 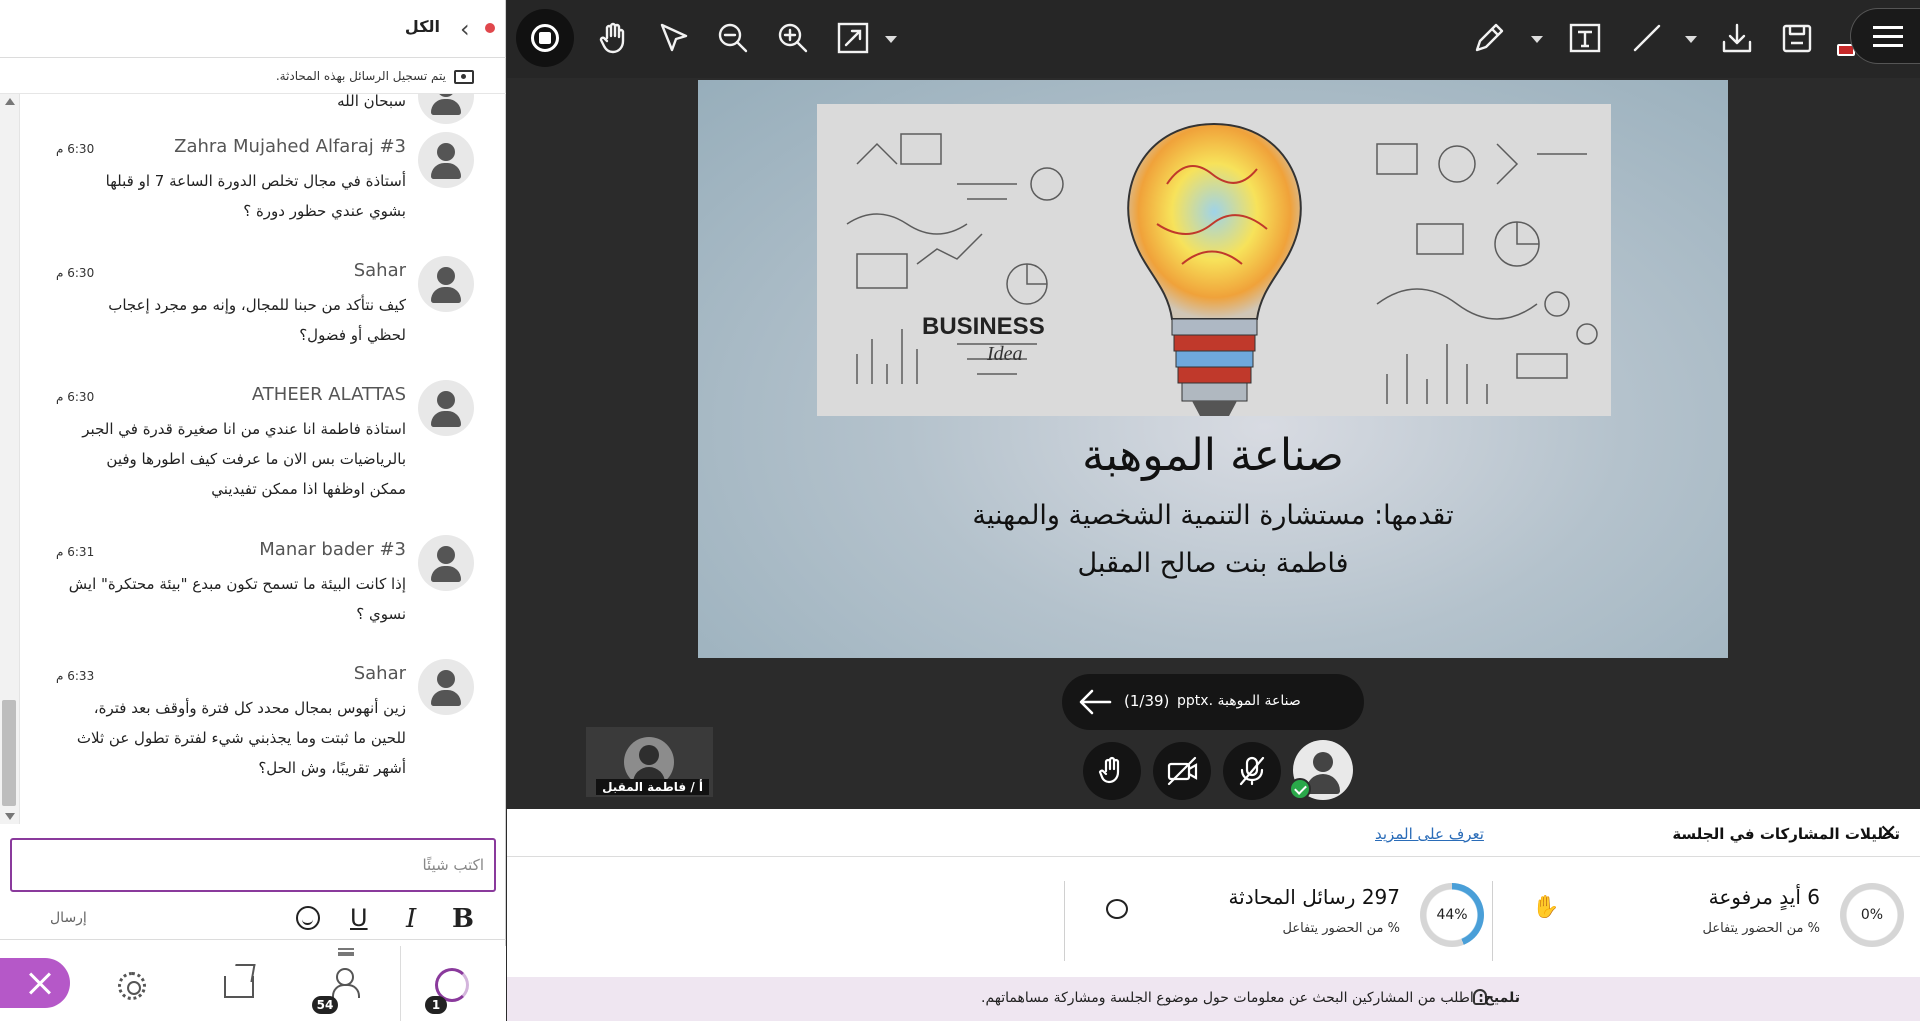 I want to click on chat-title: الكل, so click(x=422, y=26).